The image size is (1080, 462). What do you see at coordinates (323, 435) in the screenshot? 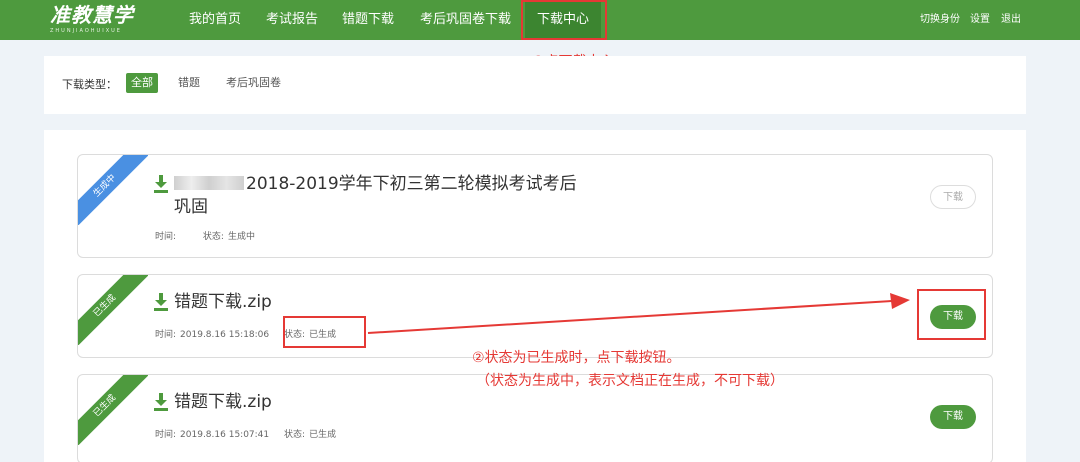
I see `status-value: 已生成` at bounding box center [323, 435].